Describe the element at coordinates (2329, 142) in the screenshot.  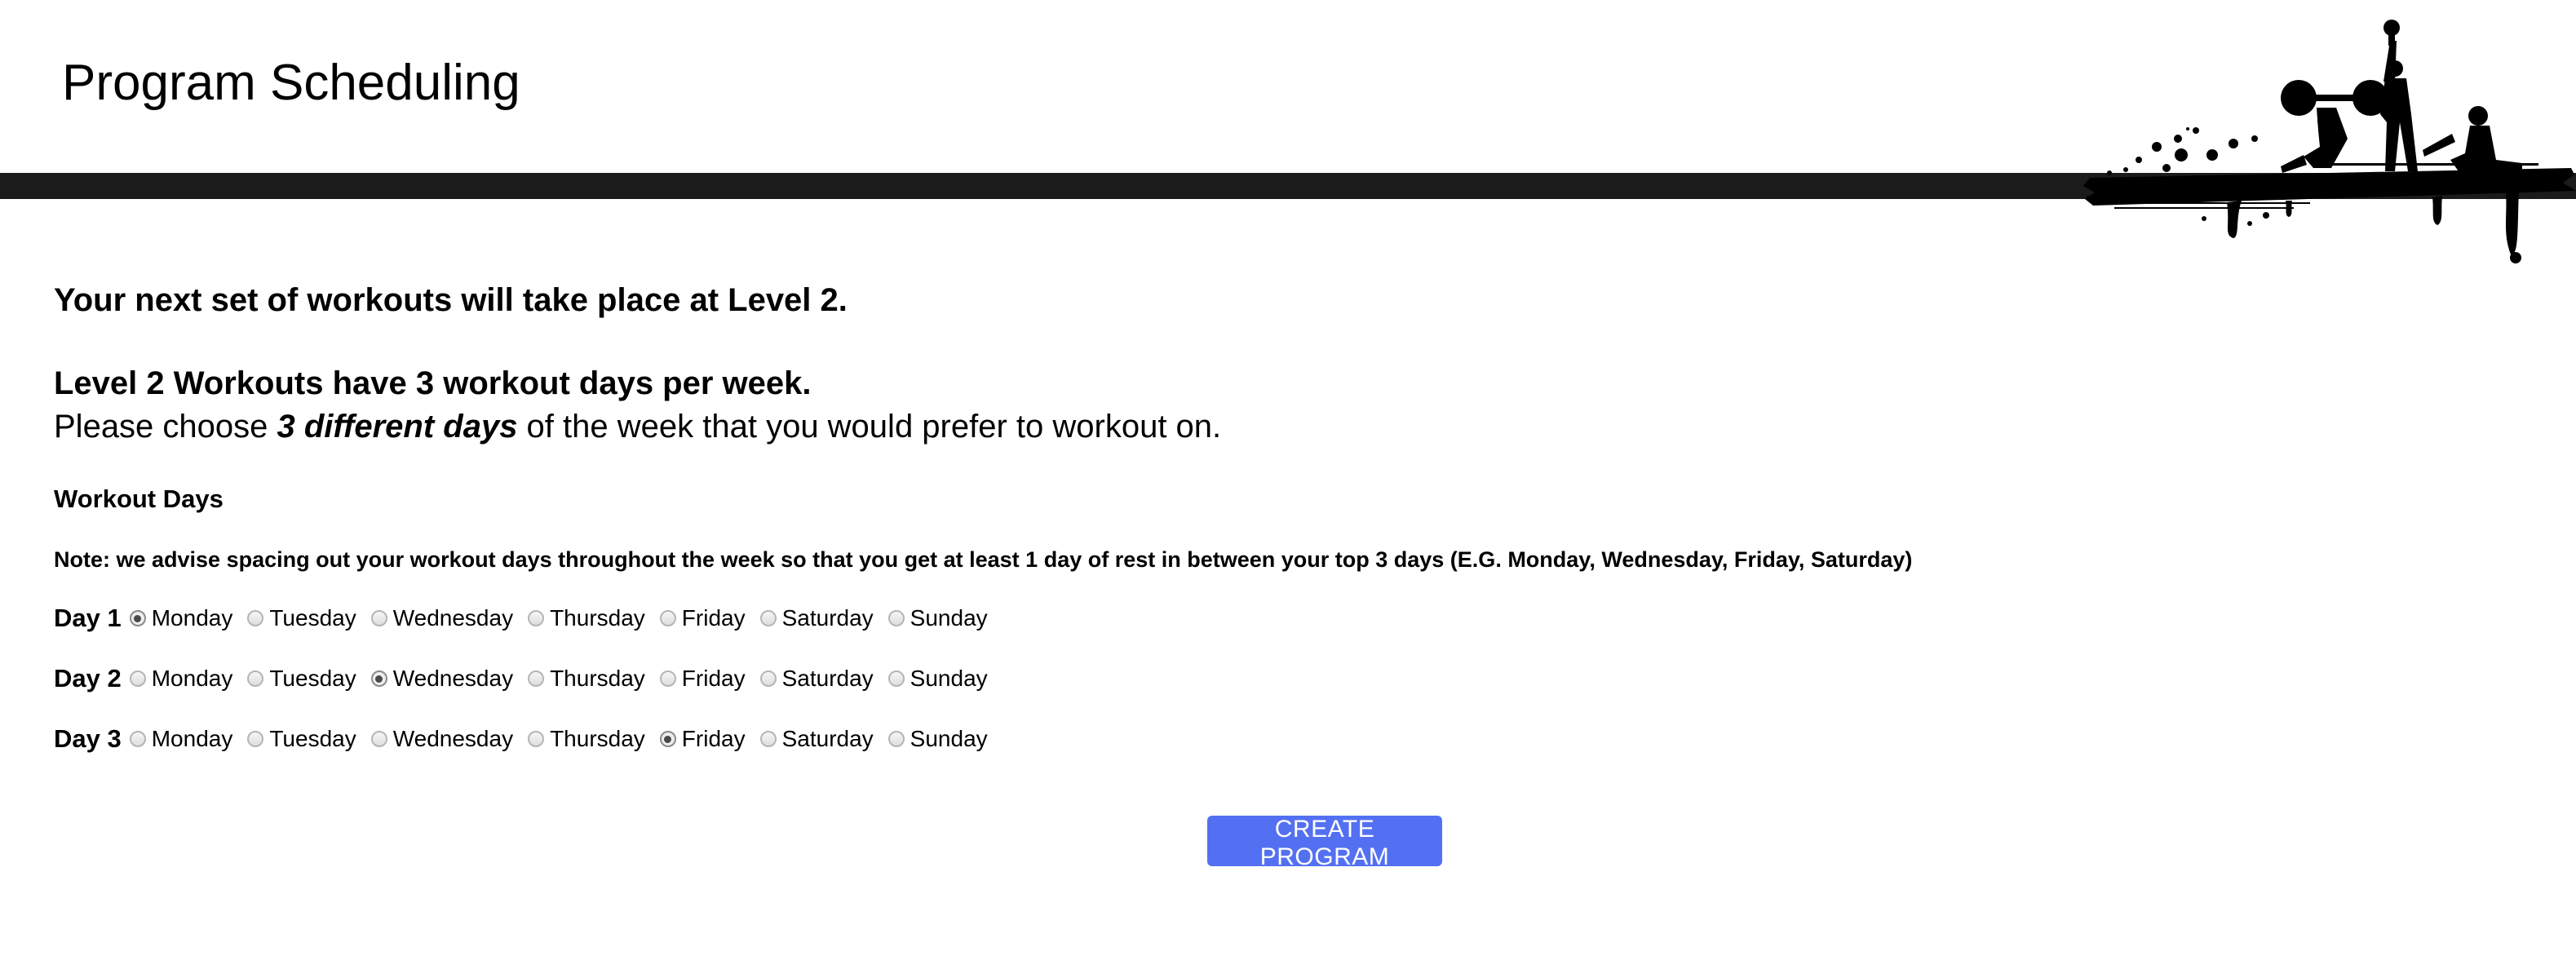
I see `fitness-athletes-silhouette-icon` at that location.